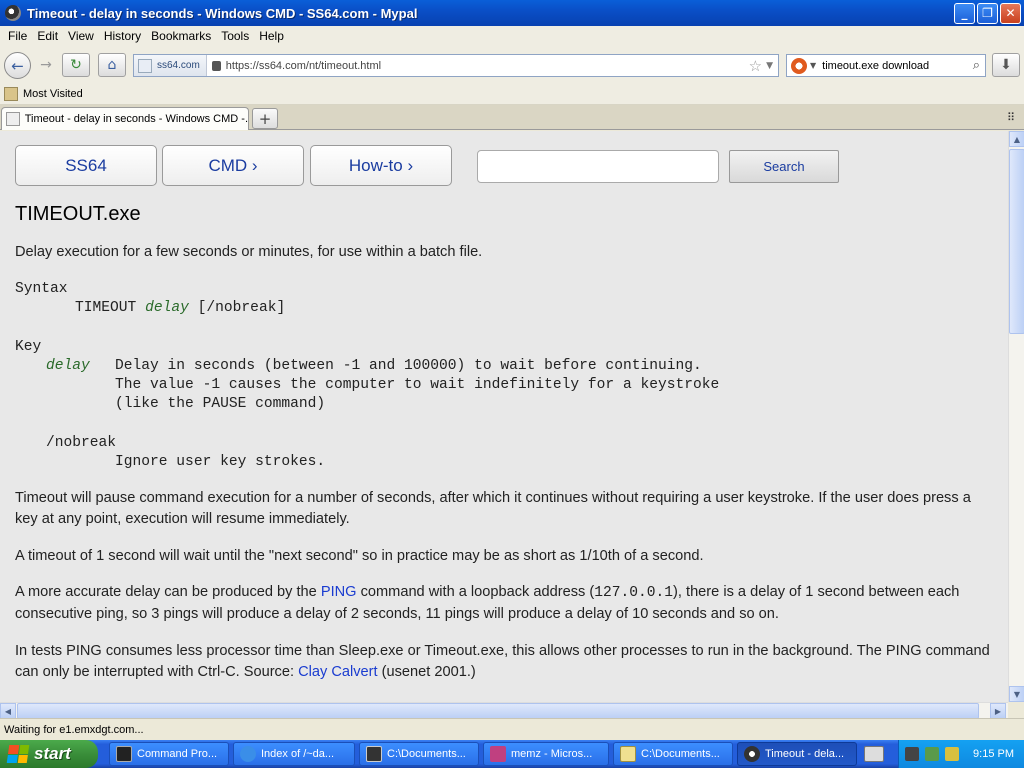 This screenshot has width=1024, height=768. I want to click on scroll-corner, so click(1016, 710).